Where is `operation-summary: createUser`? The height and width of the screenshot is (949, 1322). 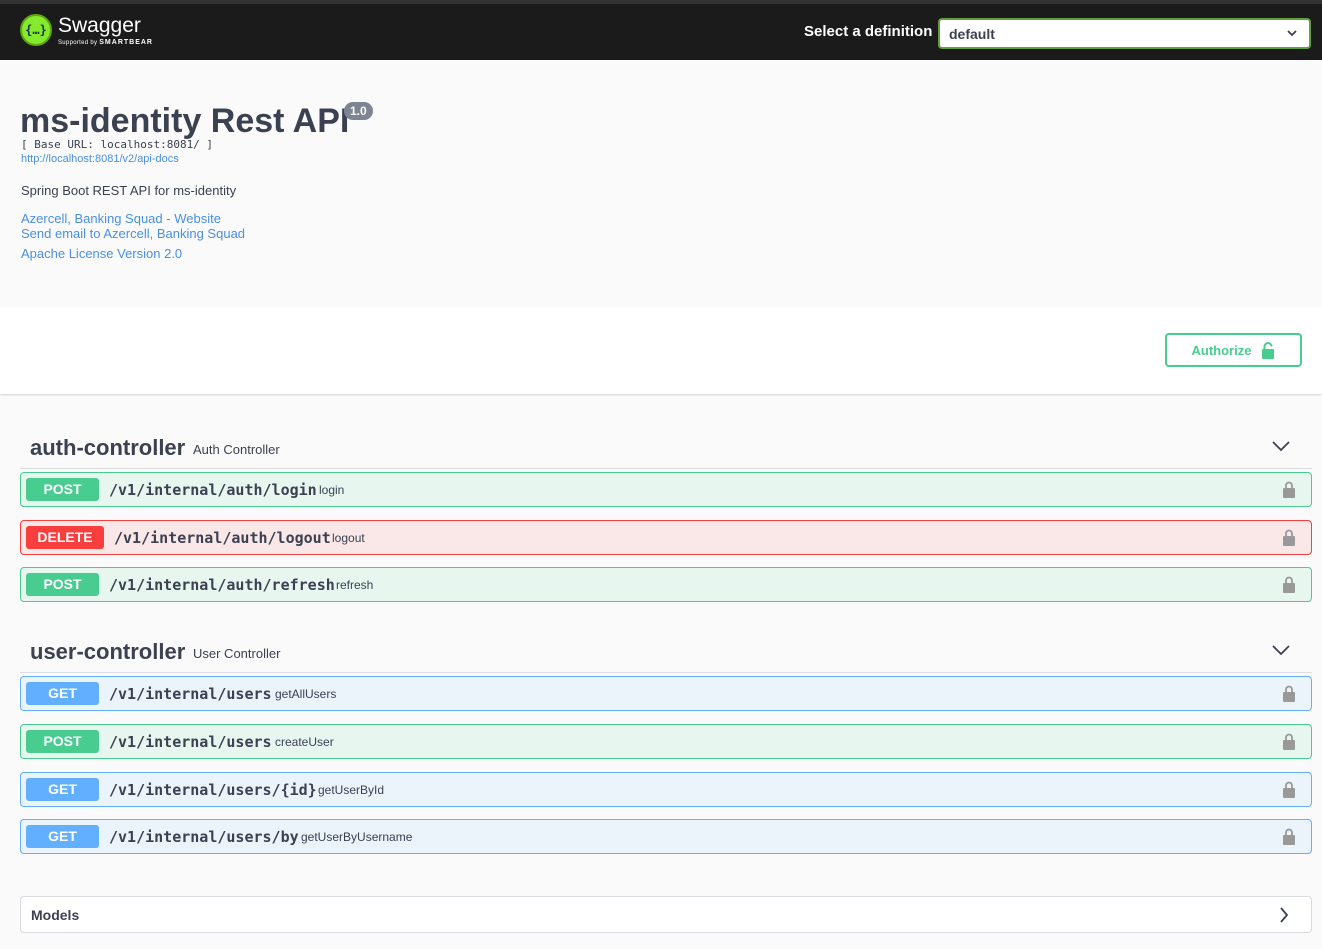 operation-summary: createUser is located at coordinates (304, 742).